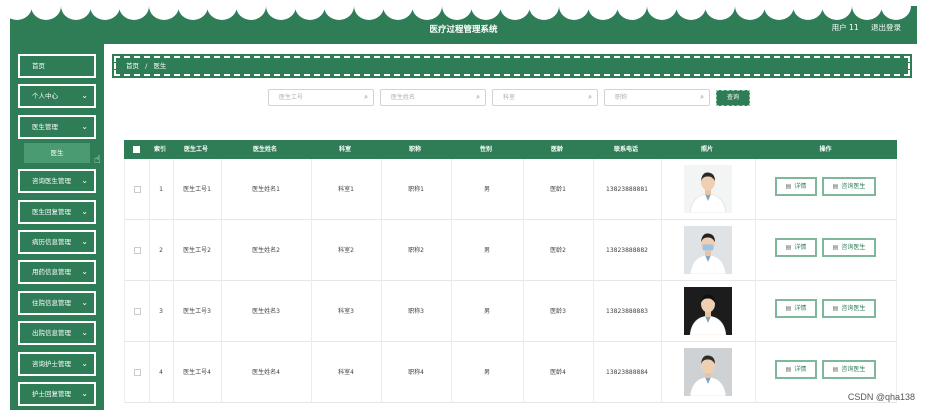 The image size is (927, 410). What do you see at coordinates (45, 96) in the screenshot?
I see `sidebar-item-label: 个人中心` at bounding box center [45, 96].